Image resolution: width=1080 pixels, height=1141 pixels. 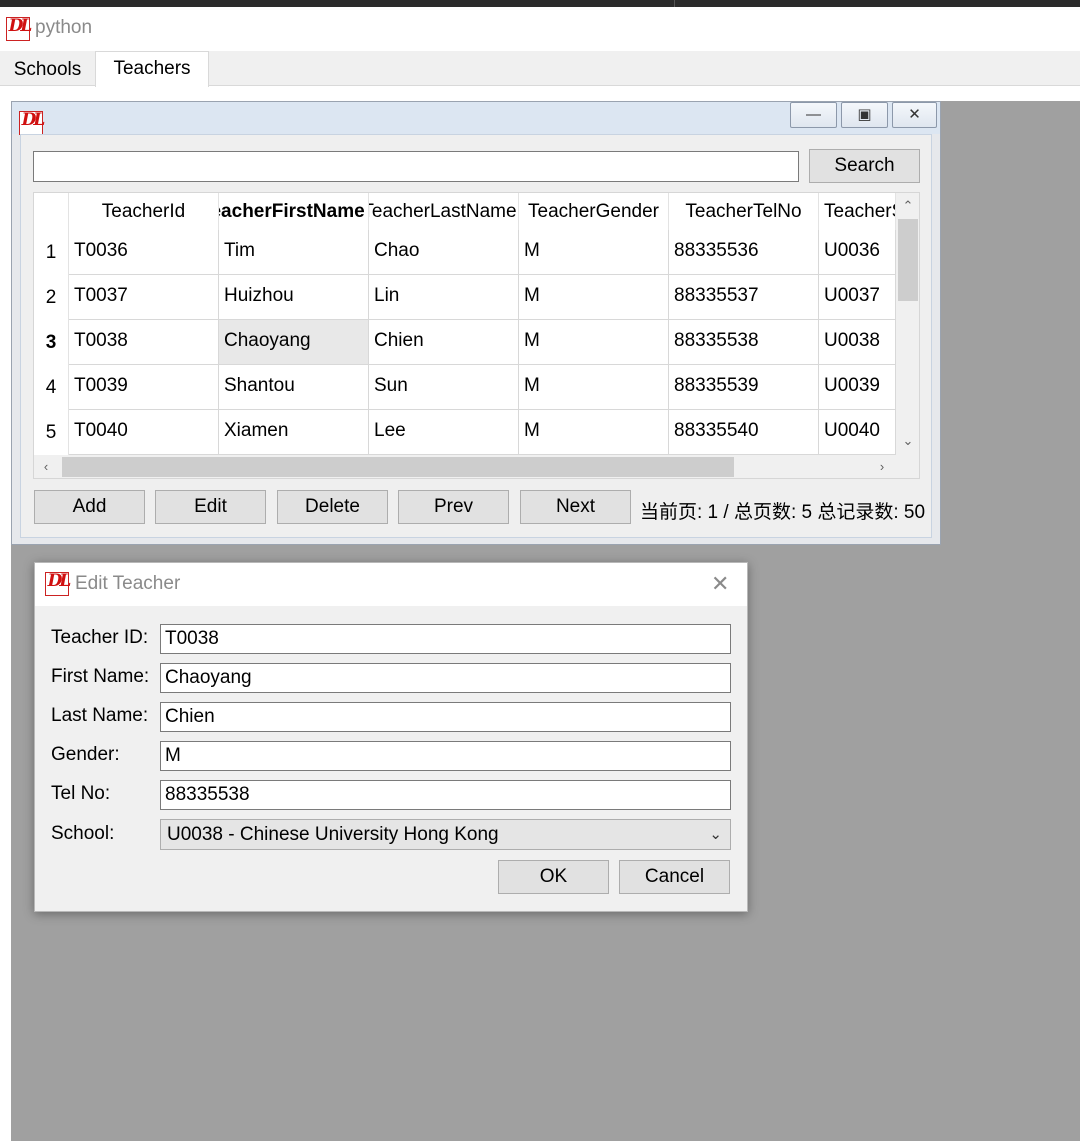 What do you see at coordinates (47, 68) in the screenshot?
I see `tab-schools: Schools` at bounding box center [47, 68].